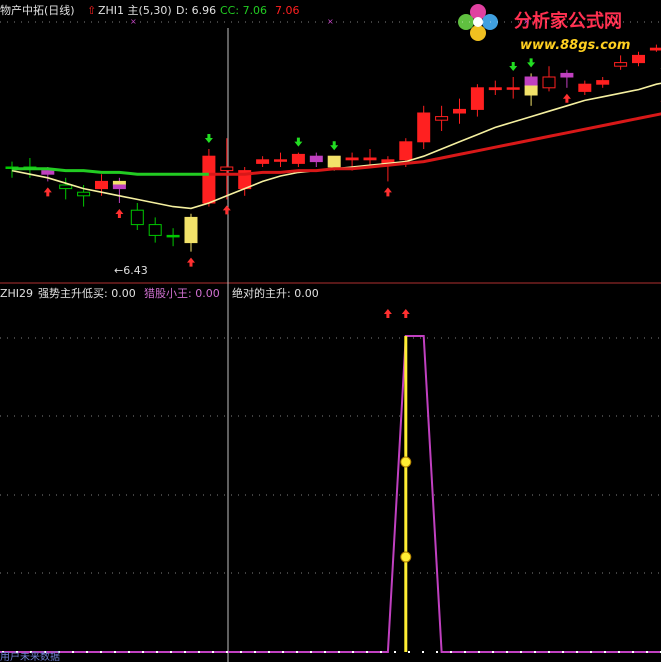 The image size is (661, 662). Describe the element at coordinates (182, 293) in the screenshot. I see `sub-label-hunter: 猎股小王: 0.00` at that location.